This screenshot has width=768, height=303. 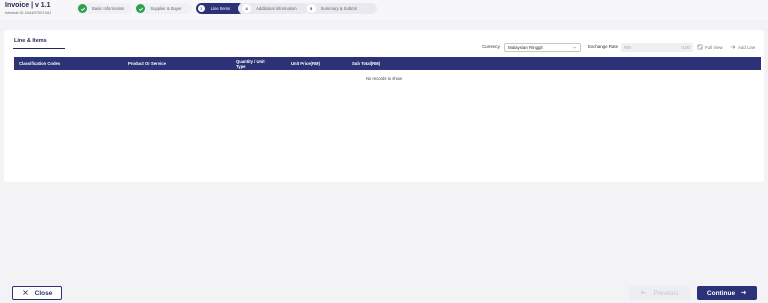 I want to click on full-view-label: Full View, so click(x=714, y=47).